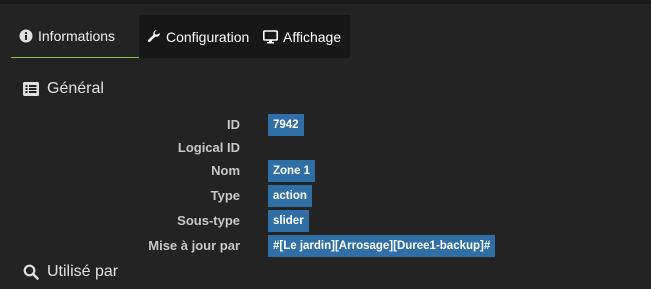 The width and height of the screenshot is (651, 289). Describe the element at coordinates (325, 148) in the screenshot. I see `info-row-logical-id: Logical ID` at that location.